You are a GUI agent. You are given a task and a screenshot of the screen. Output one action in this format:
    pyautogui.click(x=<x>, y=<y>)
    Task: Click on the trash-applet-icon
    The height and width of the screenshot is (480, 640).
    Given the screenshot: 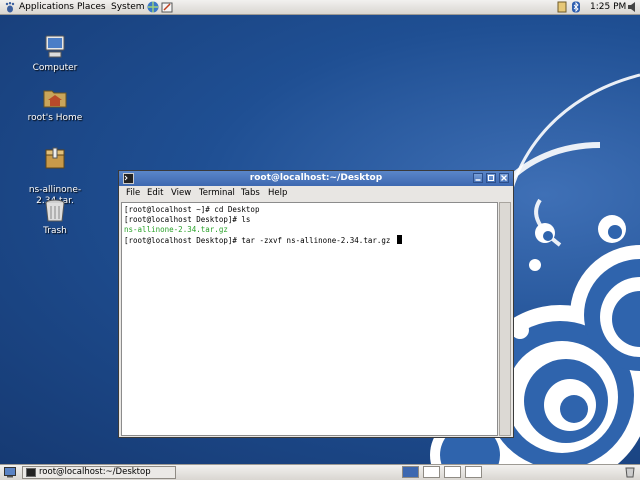 What is the action you would take?
    pyautogui.click(x=630, y=472)
    